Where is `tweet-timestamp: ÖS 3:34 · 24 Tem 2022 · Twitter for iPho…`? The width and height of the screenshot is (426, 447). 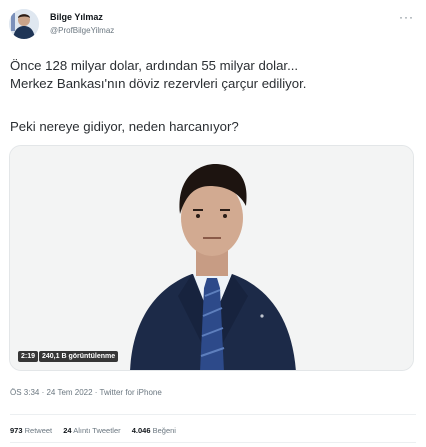
tweet-timestamp: ÖS 3:34 · 24 Tem 2022 · Twitter for iPho… is located at coordinates (86, 392).